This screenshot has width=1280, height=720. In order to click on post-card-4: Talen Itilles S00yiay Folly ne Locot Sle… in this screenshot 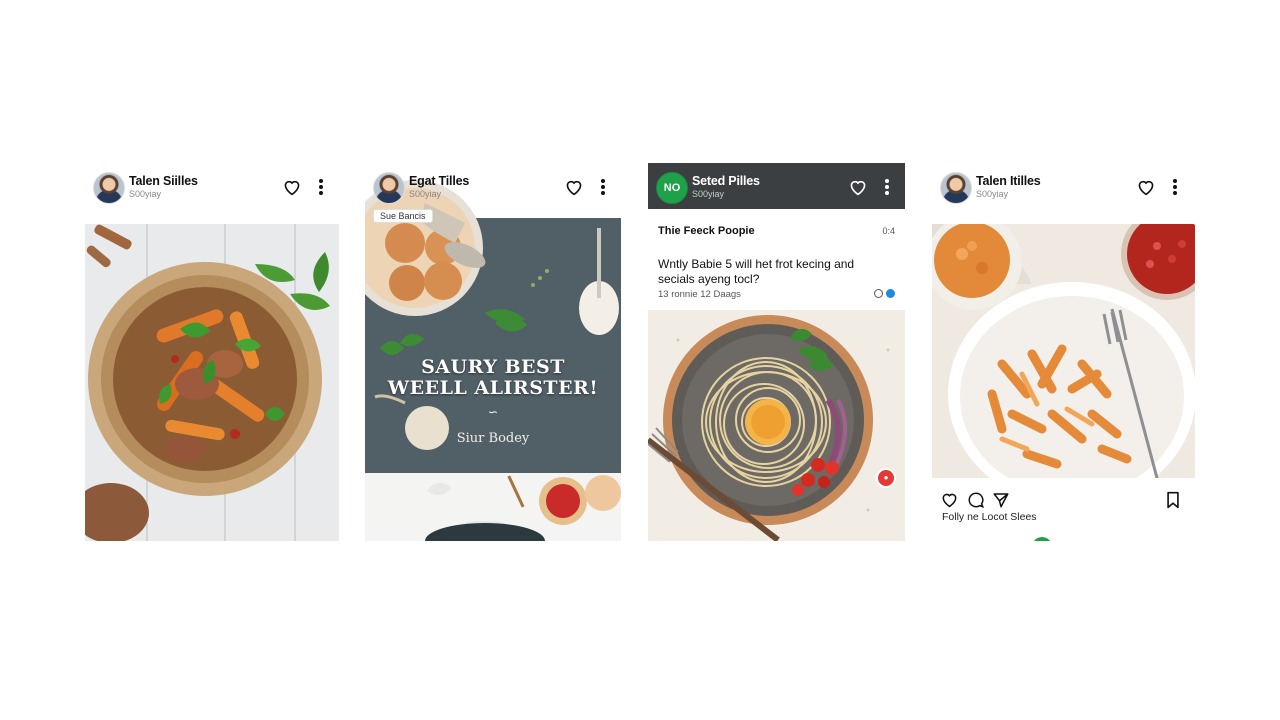, I will do `click(1063, 352)`.